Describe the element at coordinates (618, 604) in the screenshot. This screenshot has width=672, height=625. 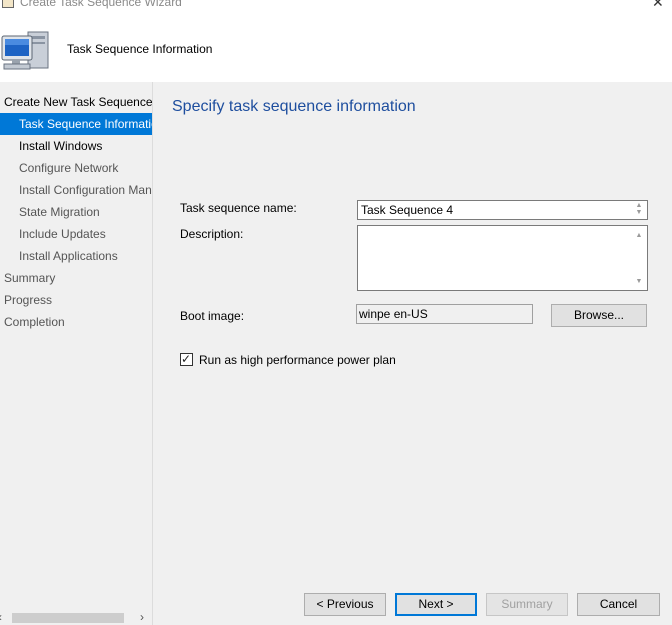
I see `cancel-button: Cancel` at that location.